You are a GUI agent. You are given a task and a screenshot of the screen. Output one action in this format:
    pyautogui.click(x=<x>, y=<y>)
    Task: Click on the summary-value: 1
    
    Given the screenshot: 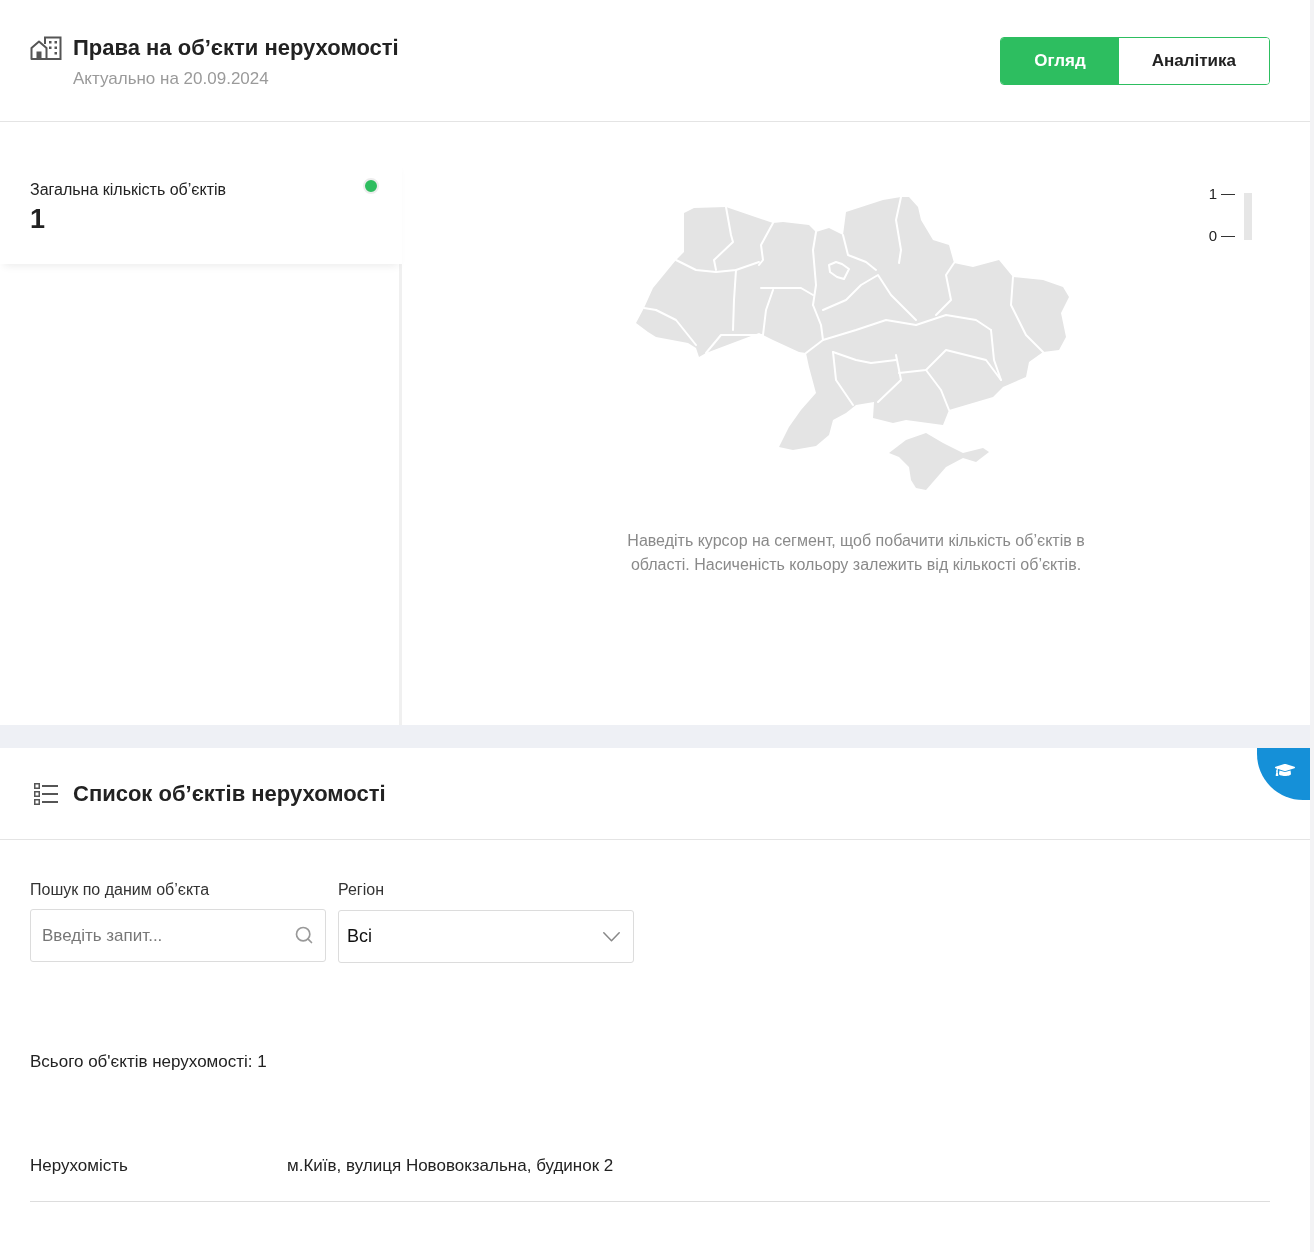 What is the action you would take?
    pyautogui.click(x=38, y=219)
    